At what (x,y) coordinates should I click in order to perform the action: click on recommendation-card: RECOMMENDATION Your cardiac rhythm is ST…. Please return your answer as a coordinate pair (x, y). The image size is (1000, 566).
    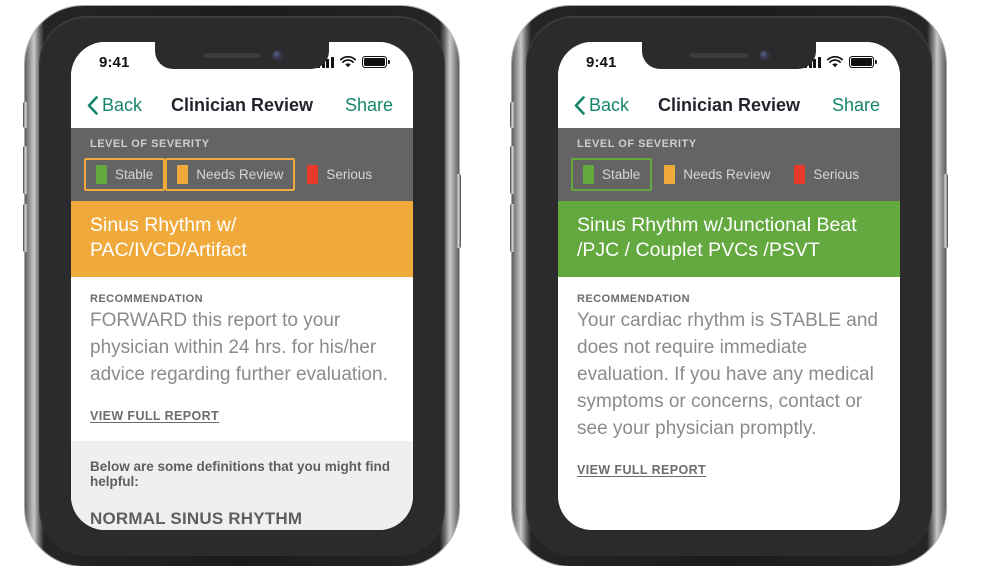
    Looking at the image, I should click on (729, 385).